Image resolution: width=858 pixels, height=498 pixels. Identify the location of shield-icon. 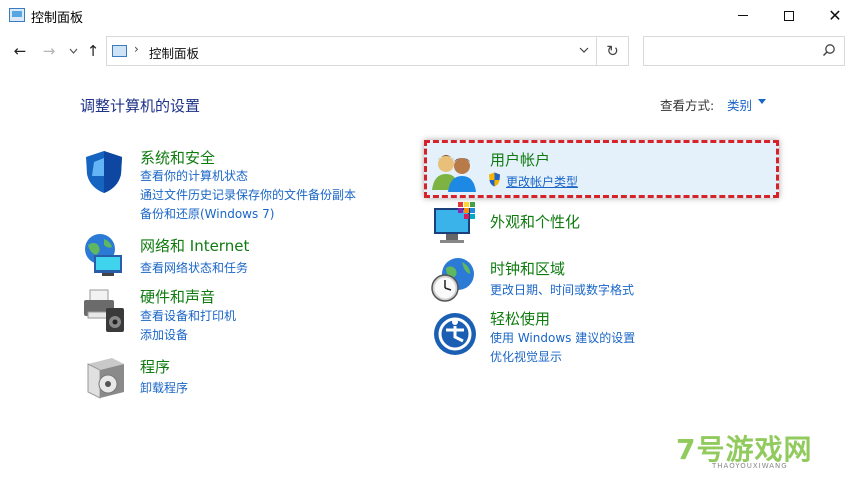
(104, 172).